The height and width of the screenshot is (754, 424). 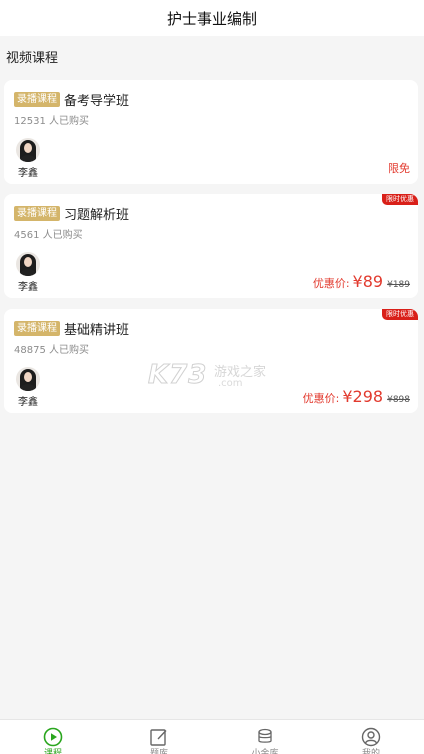 What do you see at coordinates (51, 350) in the screenshot?
I see `buyers-count: 48875 人已购买` at bounding box center [51, 350].